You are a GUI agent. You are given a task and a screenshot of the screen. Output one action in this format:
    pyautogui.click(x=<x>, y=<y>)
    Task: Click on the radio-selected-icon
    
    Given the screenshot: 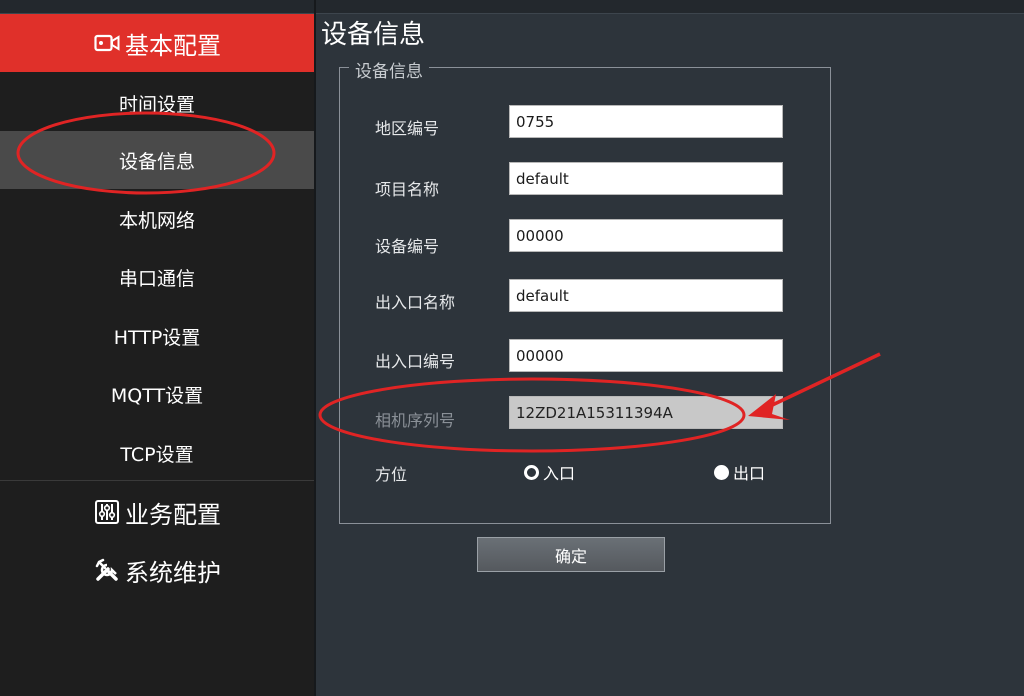 What is the action you would take?
    pyautogui.click(x=531, y=472)
    